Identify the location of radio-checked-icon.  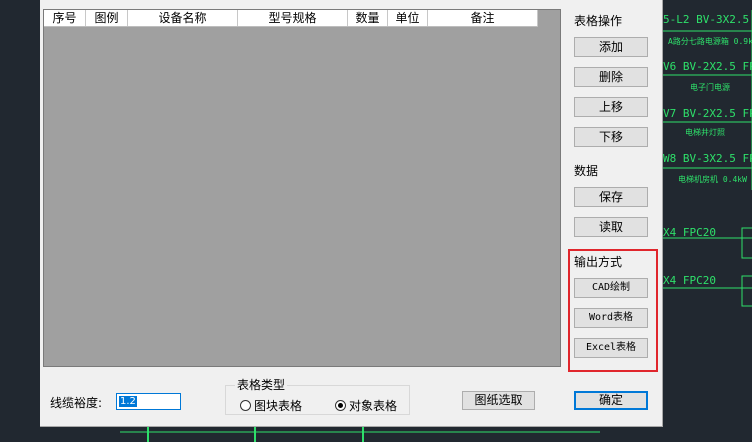
(340, 405).